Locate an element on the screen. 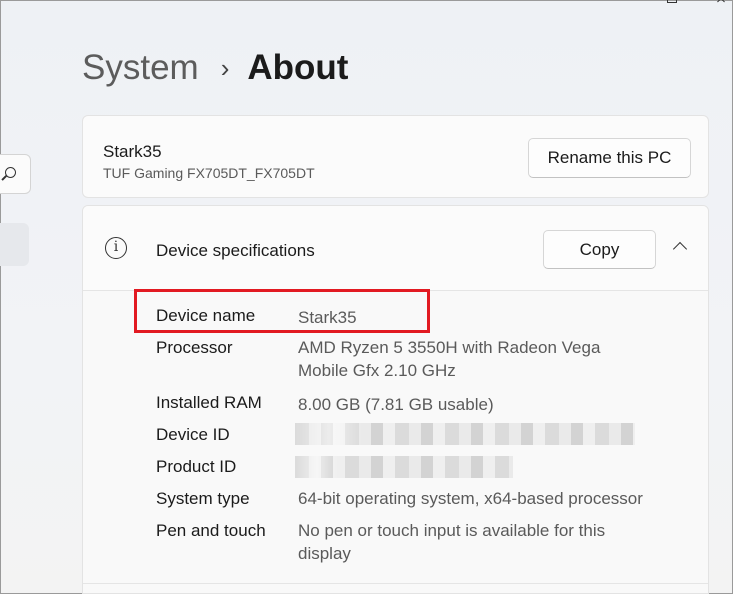 The height and width of the screenshot is (594, 733). nav-selected-item is located at coordinates (14, 244).